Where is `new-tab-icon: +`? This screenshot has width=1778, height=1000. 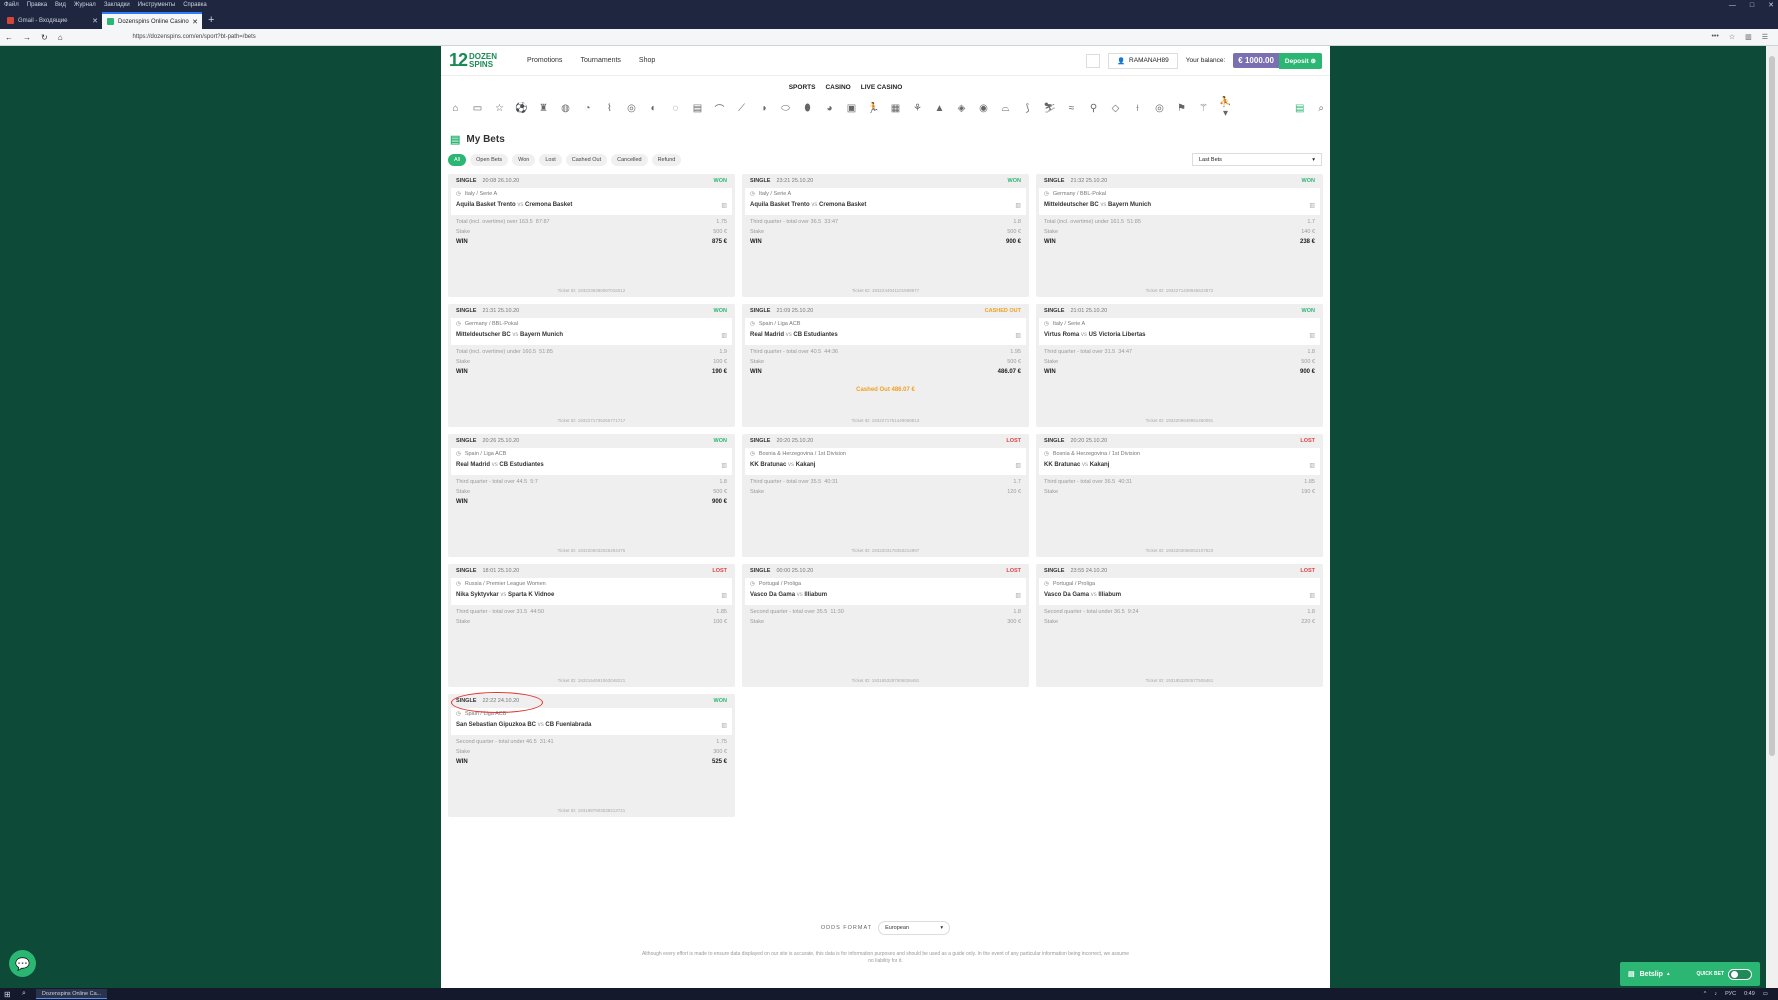 new-tab-icon: + is located at coordinates (211, 20).